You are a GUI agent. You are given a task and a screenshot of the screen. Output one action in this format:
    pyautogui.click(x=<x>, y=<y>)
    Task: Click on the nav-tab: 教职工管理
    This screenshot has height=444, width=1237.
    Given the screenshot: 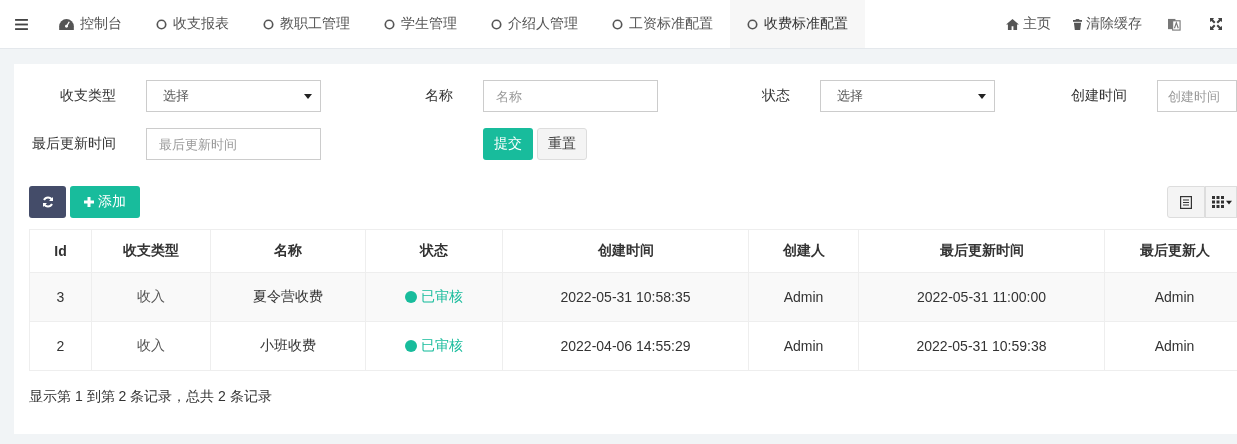 What is the action you would take?
    pyautogui.click(x=306, y=24)
    